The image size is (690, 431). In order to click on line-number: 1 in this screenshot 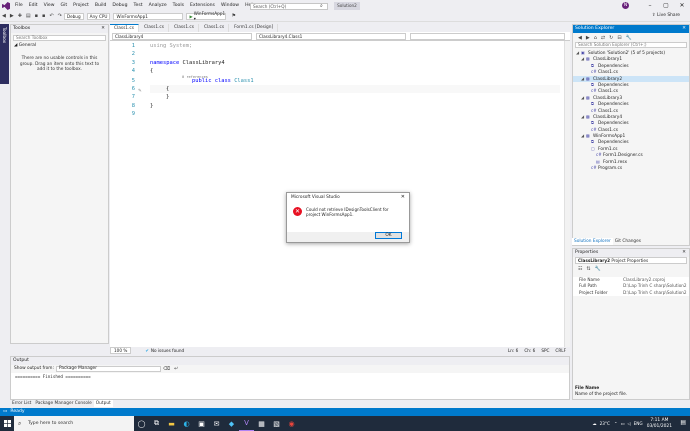, I will do `click(133, 46)`.